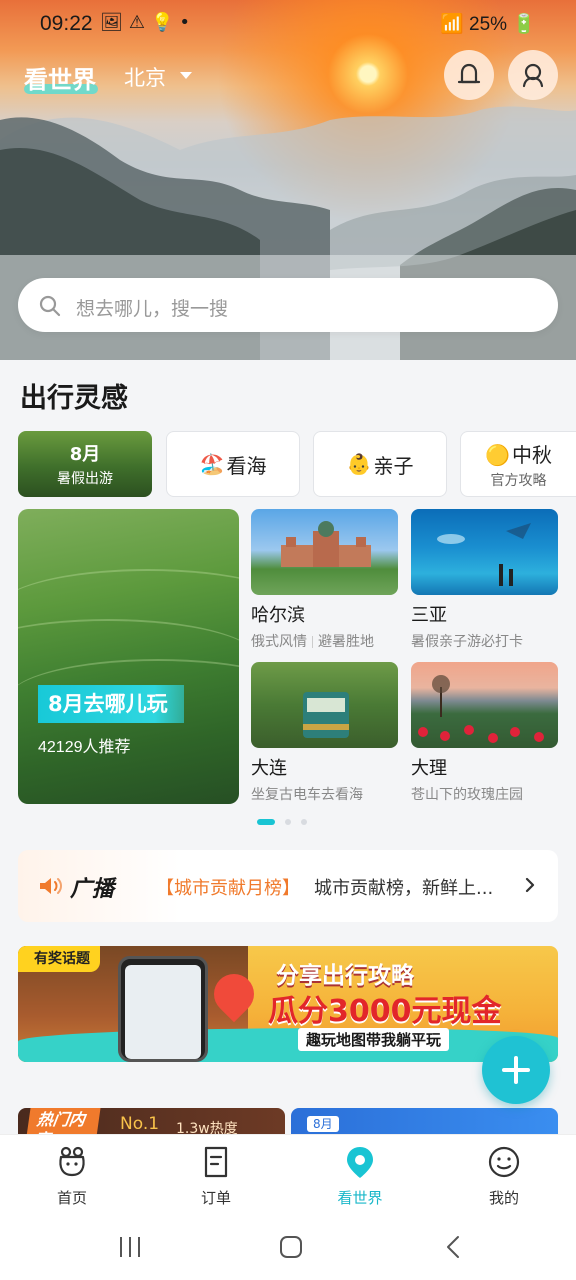  What do you see at coordinates (359, 464) in the screenshot?
I see `baby-icon: 👶` at bounding box center [359, 464].